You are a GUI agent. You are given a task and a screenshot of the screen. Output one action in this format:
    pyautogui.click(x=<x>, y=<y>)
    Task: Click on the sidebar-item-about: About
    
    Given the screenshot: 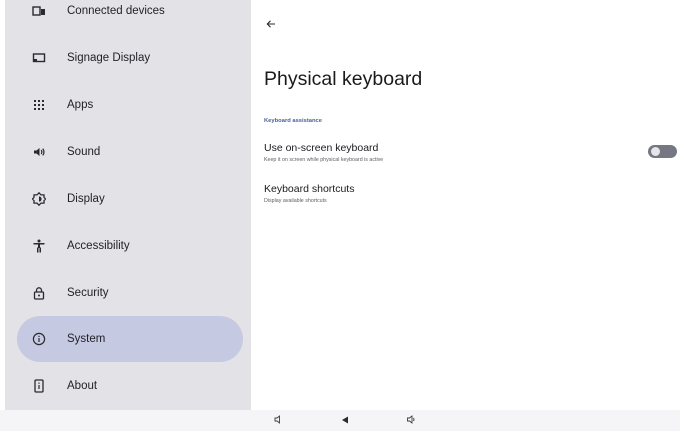 What is the action you would take?
    pyautogui.click(x=130, y=386)
    